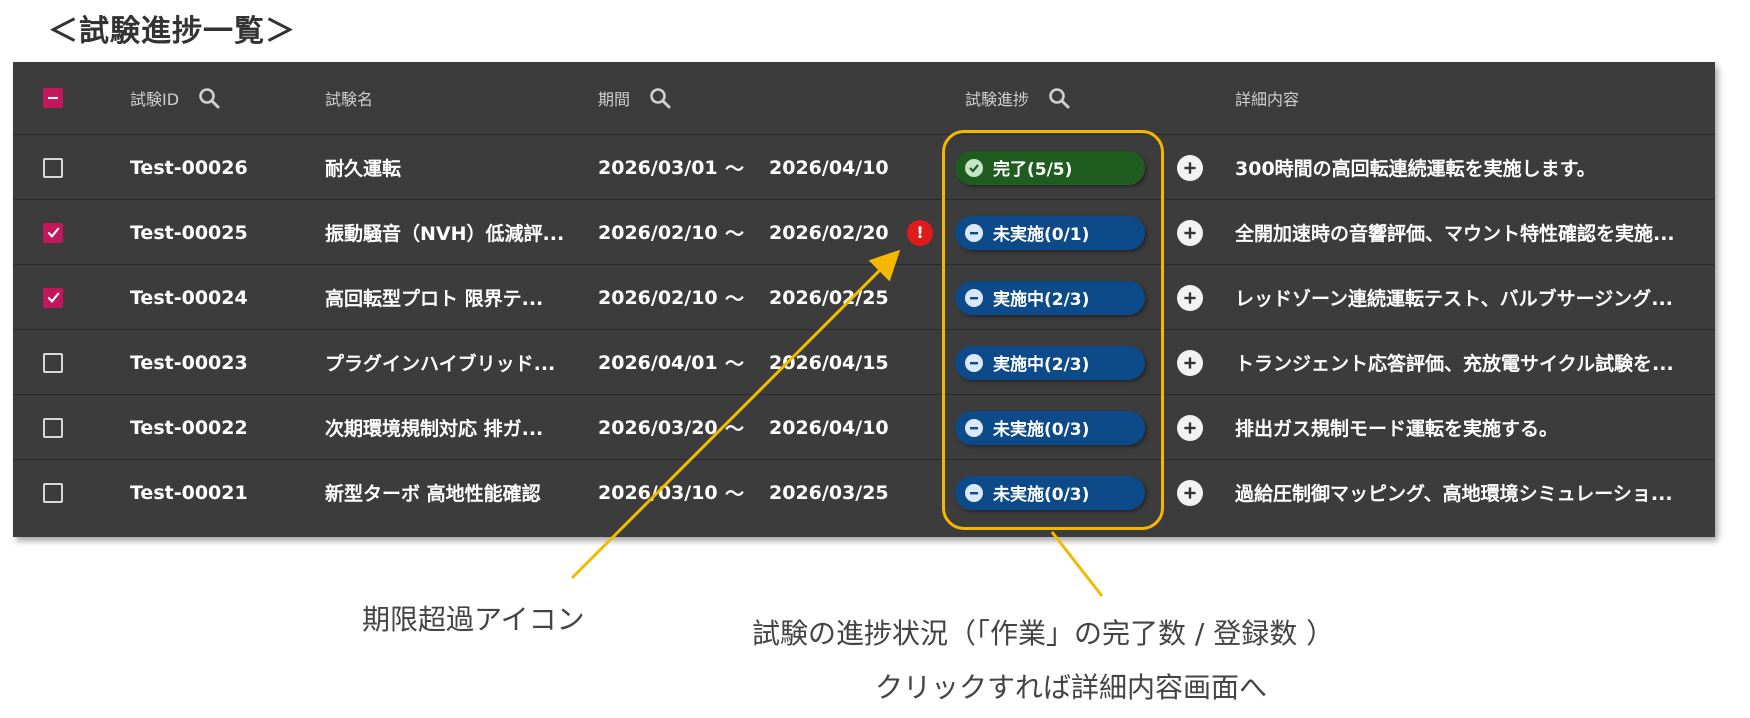 This screenshot has width=1750, height=718. I want to click on test-id-cell: Test-00024, so click(189, 297).